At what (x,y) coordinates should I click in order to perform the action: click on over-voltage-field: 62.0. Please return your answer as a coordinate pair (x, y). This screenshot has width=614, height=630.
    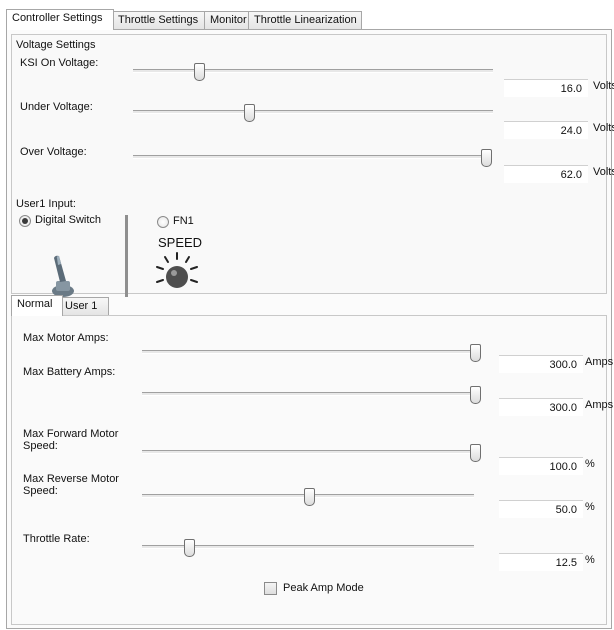
    Looking at the image, I should click on (546, 174).